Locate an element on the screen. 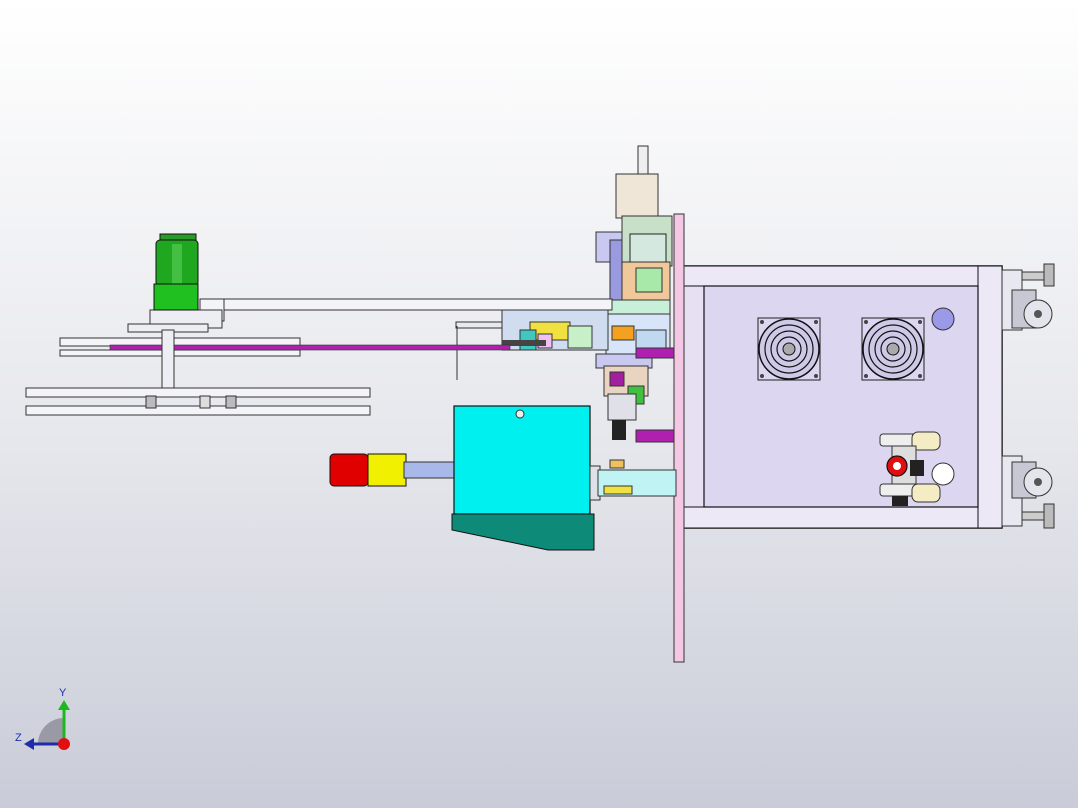 The image size is (1078, 808). triad-z-arrow is located at coordinates (29, 744).